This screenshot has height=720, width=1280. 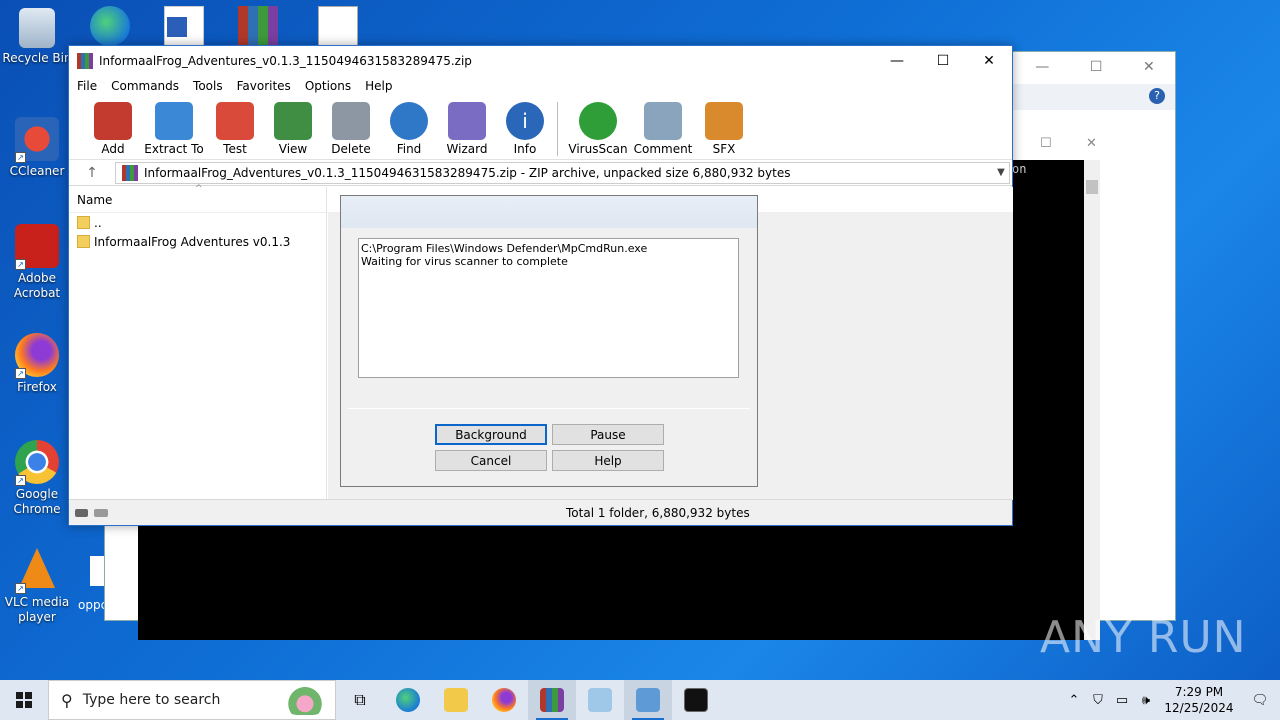 I want to click on taskbar-notepad, so click(x=600, y=700).